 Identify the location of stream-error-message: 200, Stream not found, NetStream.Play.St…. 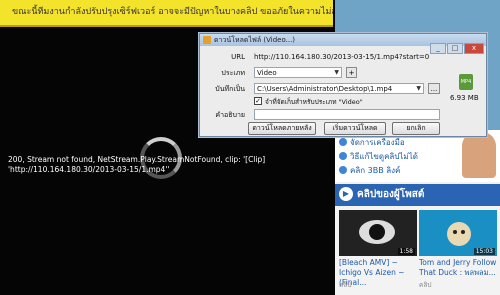
(137, 164).